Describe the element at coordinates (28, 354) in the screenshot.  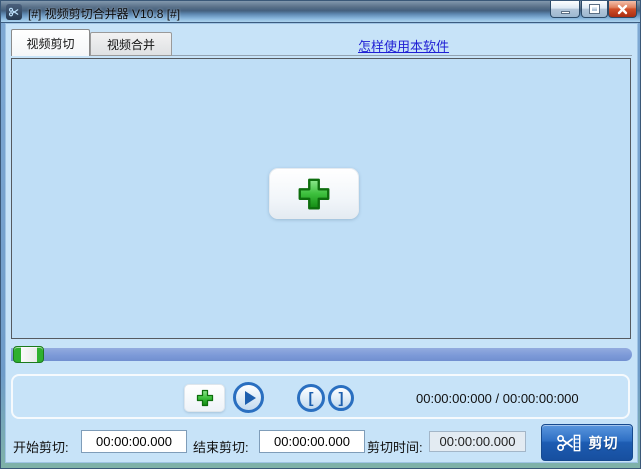
I see `seek-slider-handle` at that location.